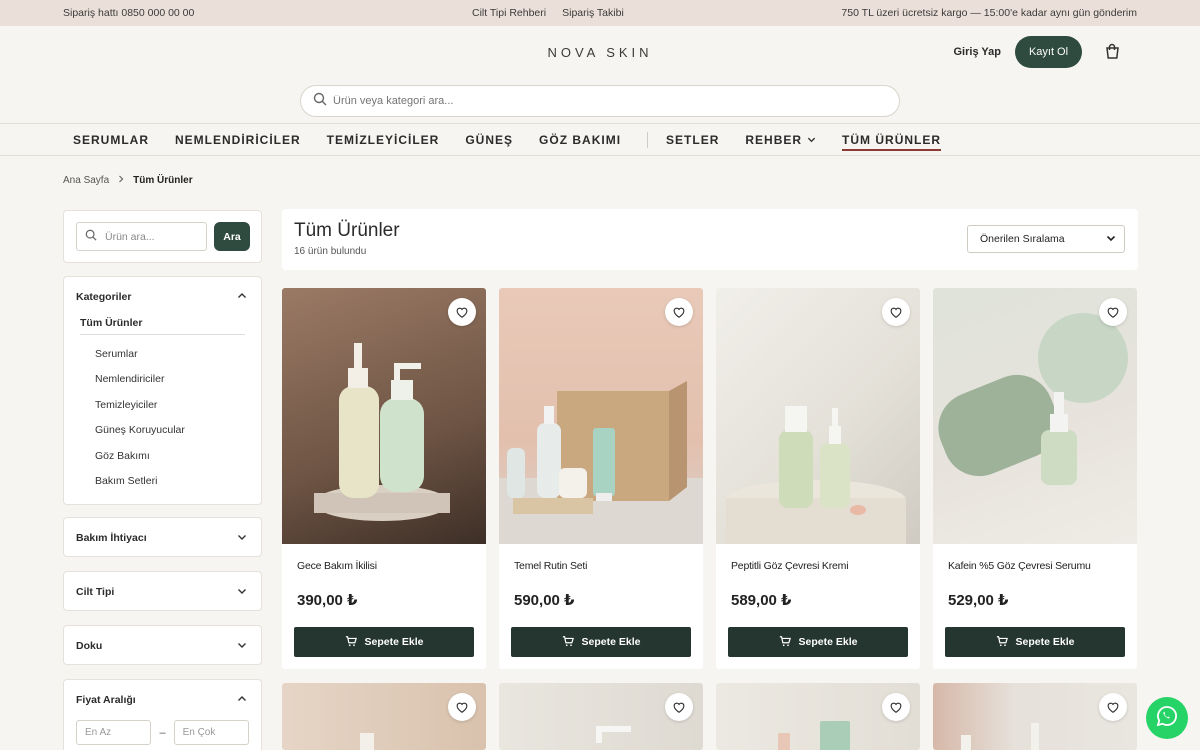 The height and width of the screenshot is (750, 1200). Describe the element at coordinates (1019, 566) in the screenshot. I see `product-name: Kafein %5 Göz Çevresi Serumu` at that location.